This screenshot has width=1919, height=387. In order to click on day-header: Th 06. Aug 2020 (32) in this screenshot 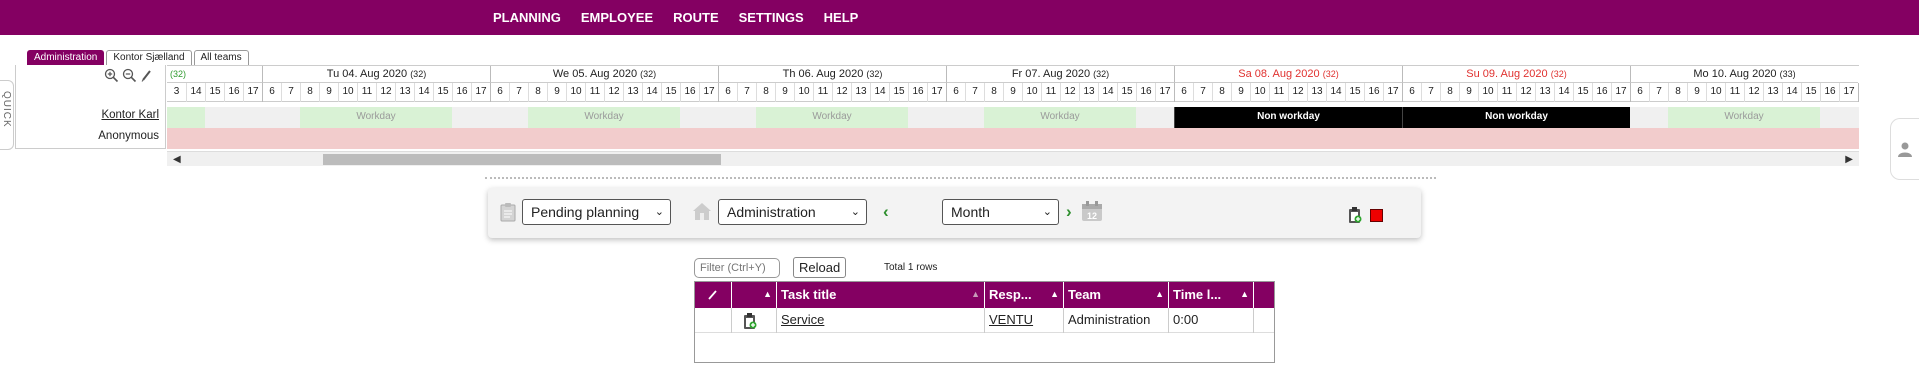, I will do `click(832, 74)`.